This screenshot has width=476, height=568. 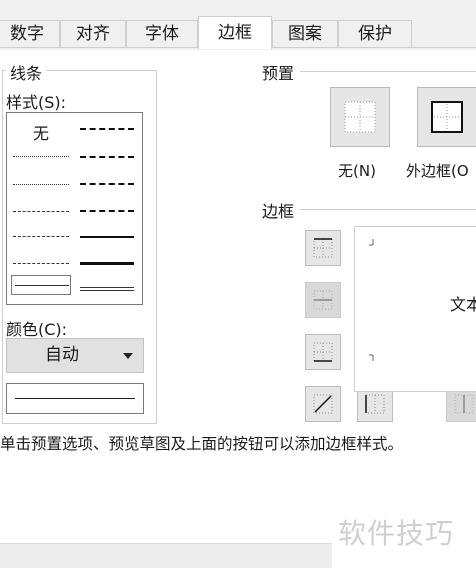 I want to click on preset-outline-button, so click(x=446, y=117).